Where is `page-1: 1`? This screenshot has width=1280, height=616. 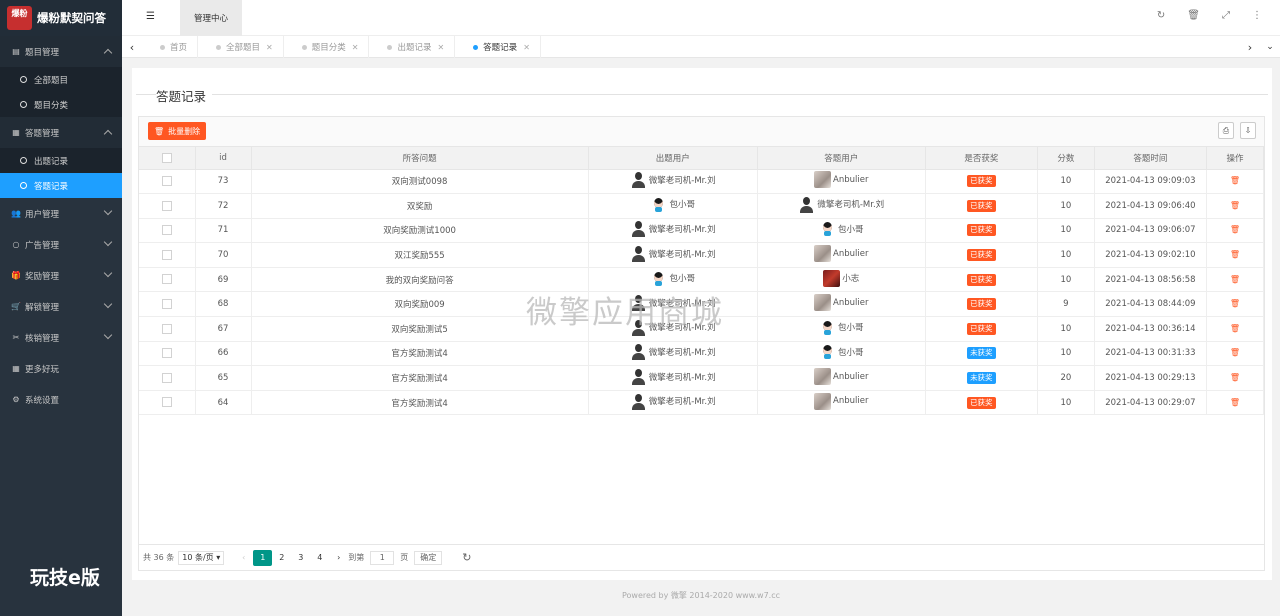
page-1: 1 is located at coordinates (263, 557).